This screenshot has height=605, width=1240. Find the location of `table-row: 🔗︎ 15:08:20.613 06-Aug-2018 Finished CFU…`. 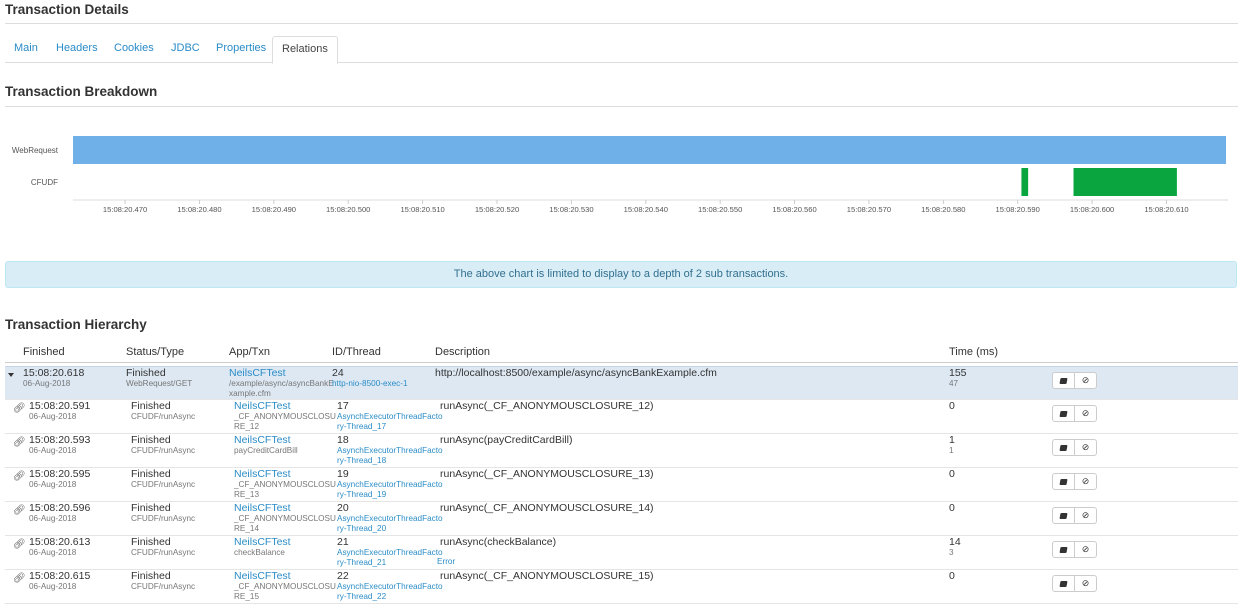

table-row: 🔗︎ 15:08:20.613 06-Aug-2018 Finished CFU… is located at coordinates (621, 553).